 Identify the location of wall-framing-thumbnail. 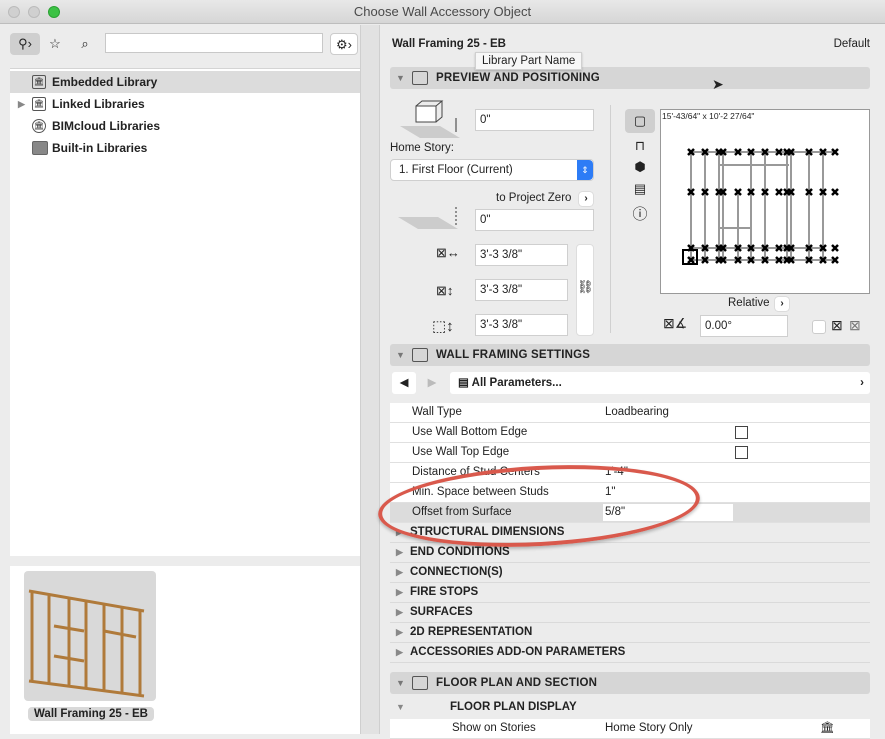
(90, 636).